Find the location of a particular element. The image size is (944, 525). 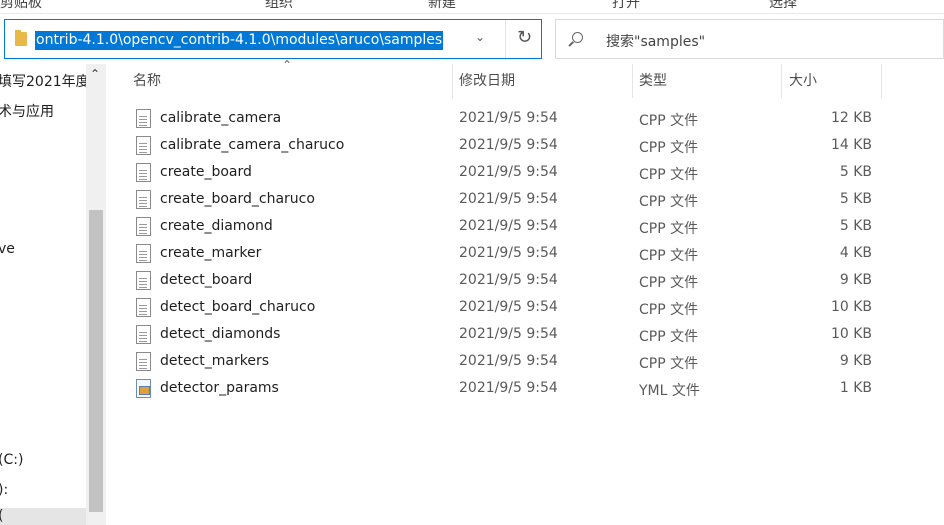

ribbon-label-organize: 组织 is located at coordinates (279, 5).